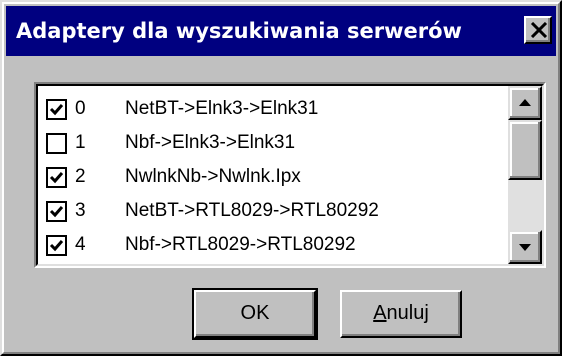  I want to click on adapter-name: Nbf->RTL8029->RTL80292, so click(240, 244).